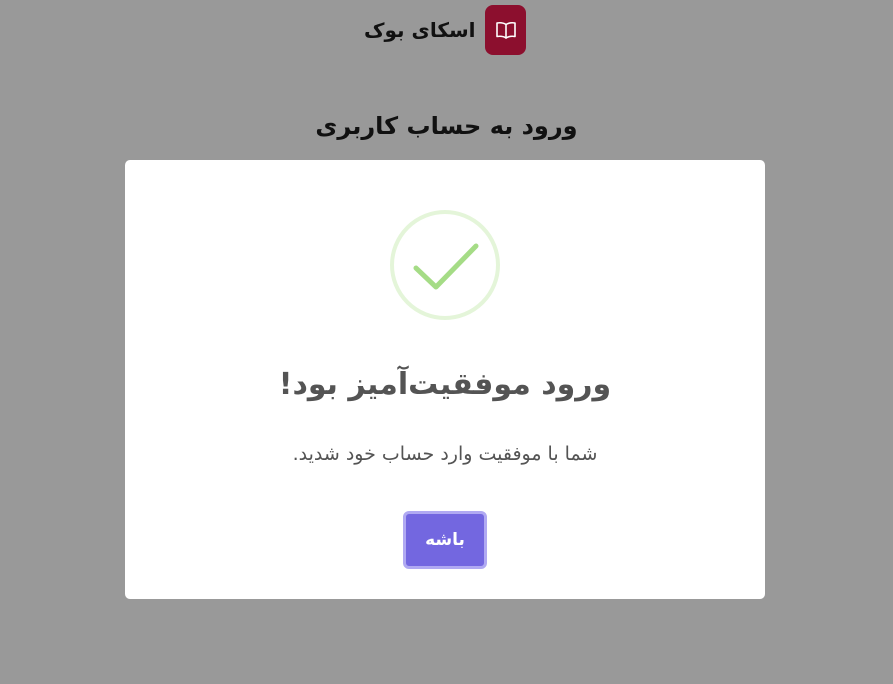 This screenshot has height=684, width=893. What do you see at coordinates (445, 454) in the screenshot?
I see `dialog-message: شما با موفقیت وارد حساب خود شدید.` at bounding box center [445, 454].